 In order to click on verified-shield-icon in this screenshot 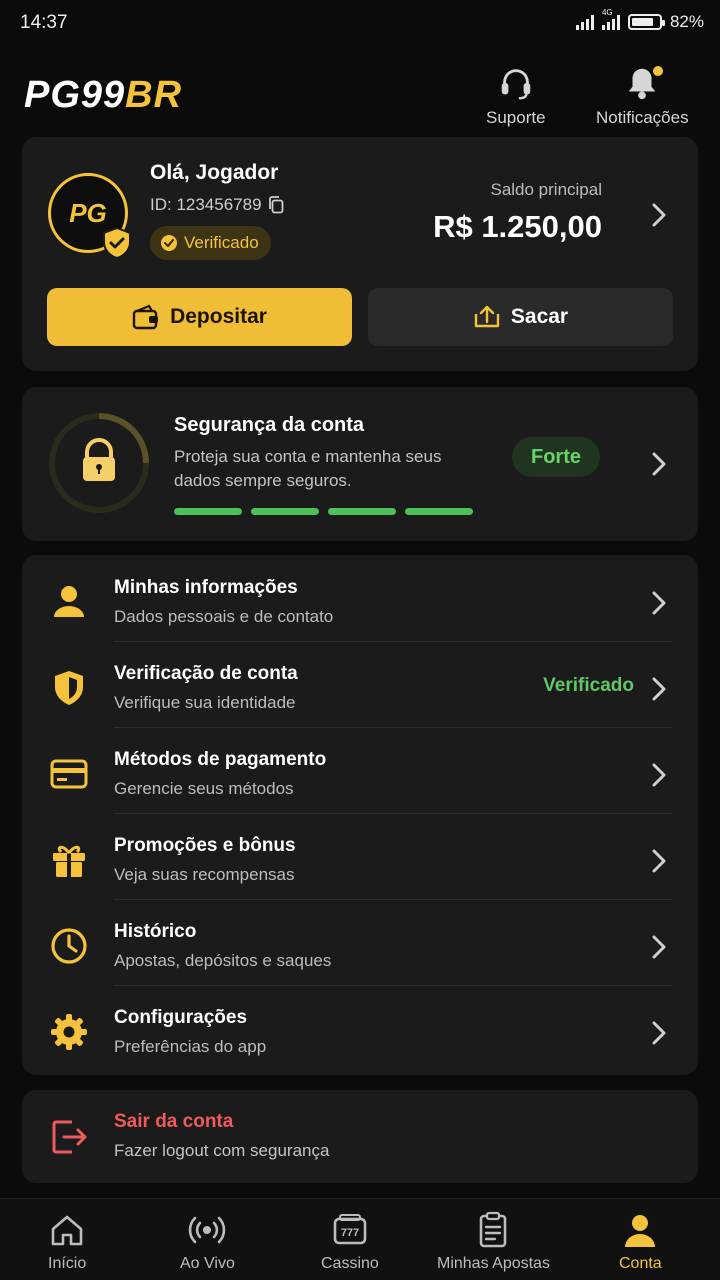, I will do `click(117, 243)`.